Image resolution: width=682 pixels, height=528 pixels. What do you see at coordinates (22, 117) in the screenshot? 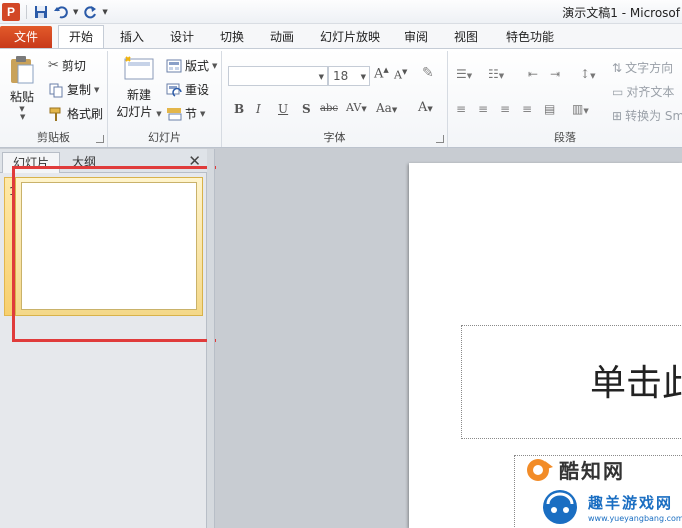
I see `paste-more-icon: ▼` at bounding box center [22, 117].